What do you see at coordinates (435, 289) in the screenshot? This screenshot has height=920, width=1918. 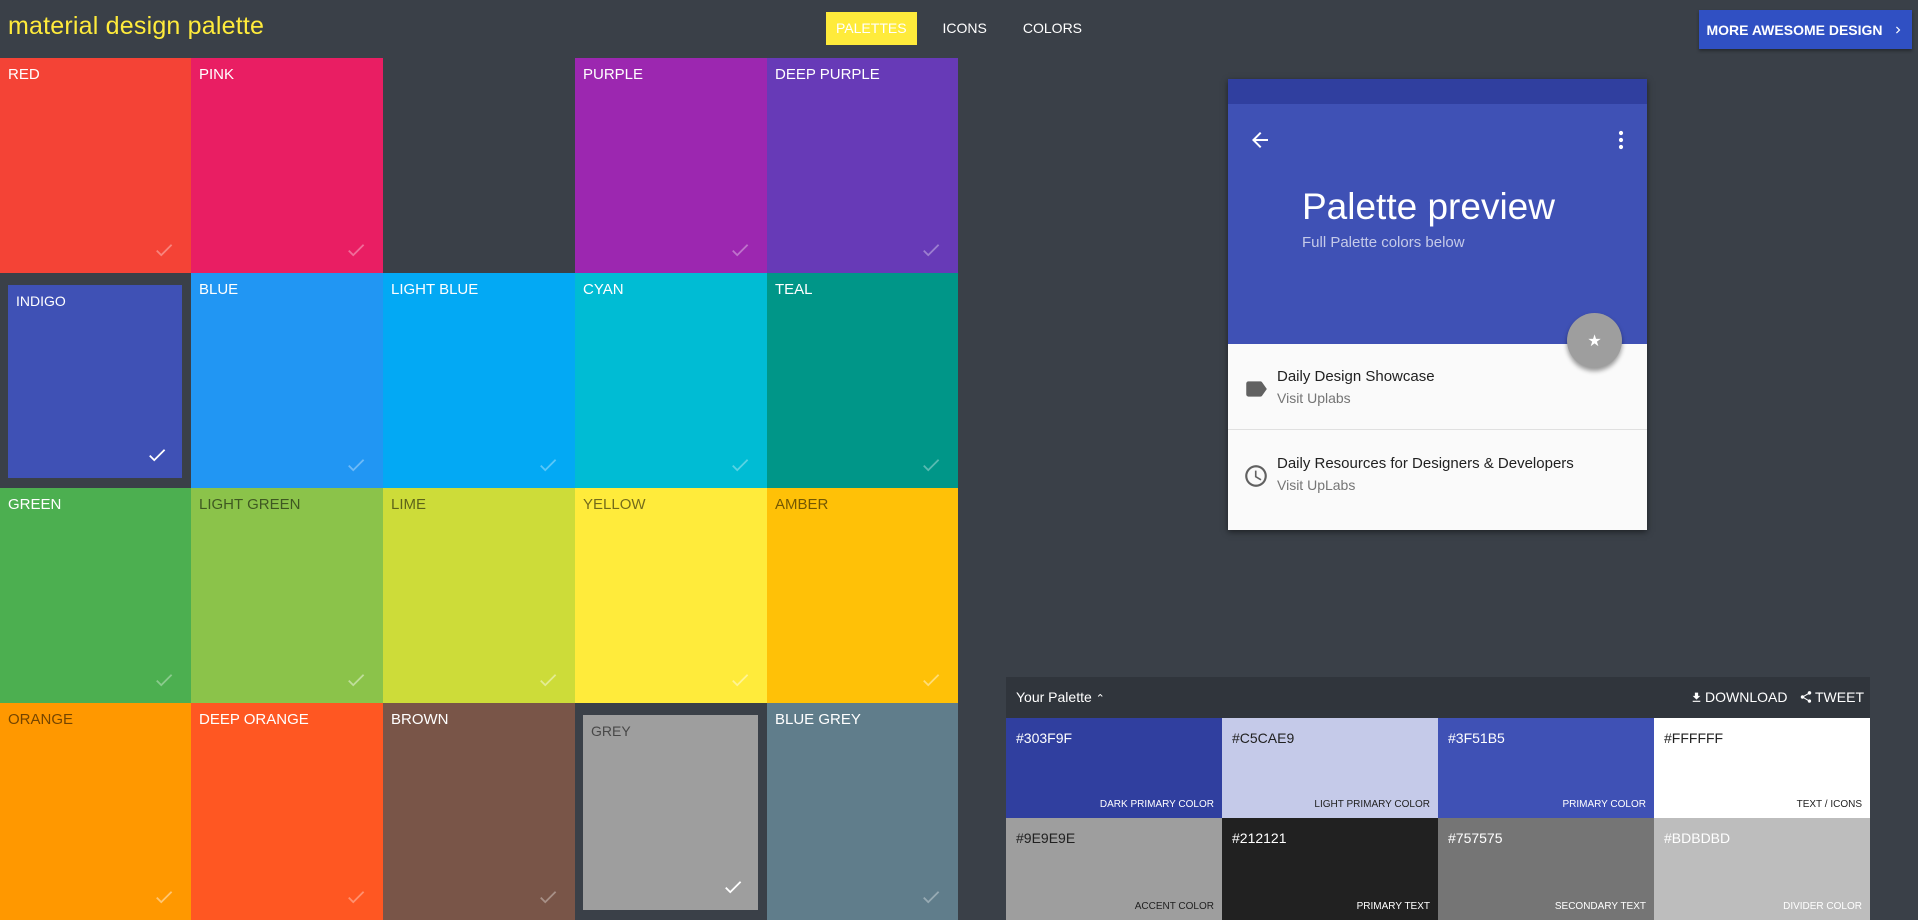 I see `palette-tile-label: LIGHT BLUE` at bounding box center [435, 289].